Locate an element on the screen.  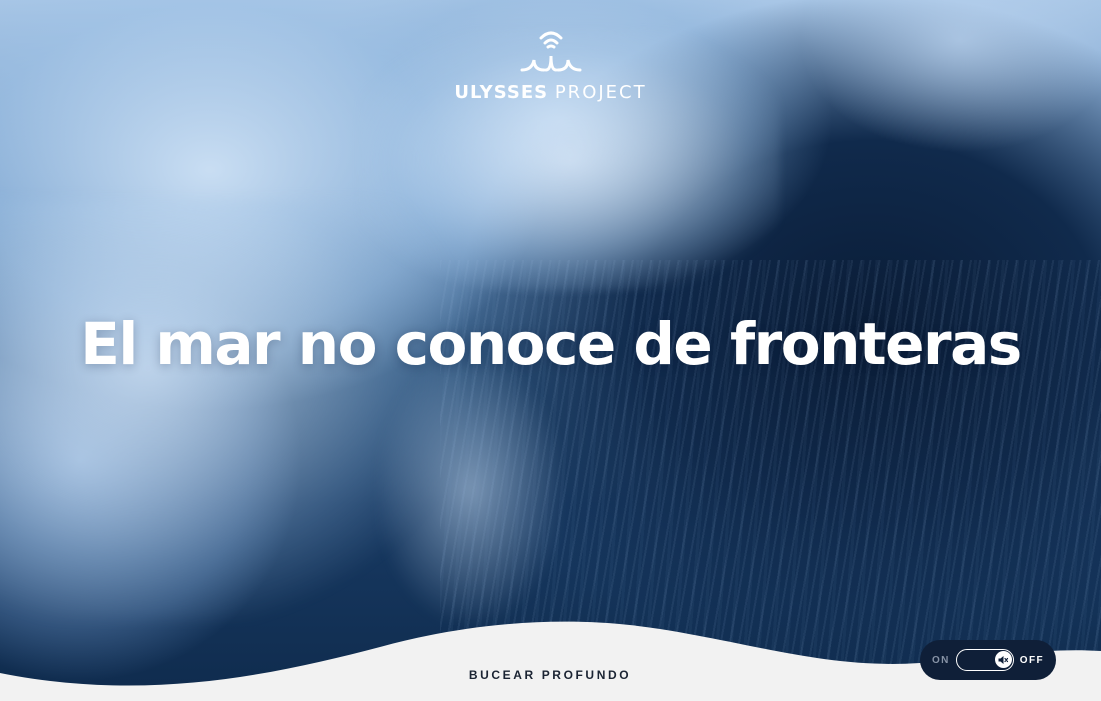
sound-on-label: ON is located at coordinates (941, 660).